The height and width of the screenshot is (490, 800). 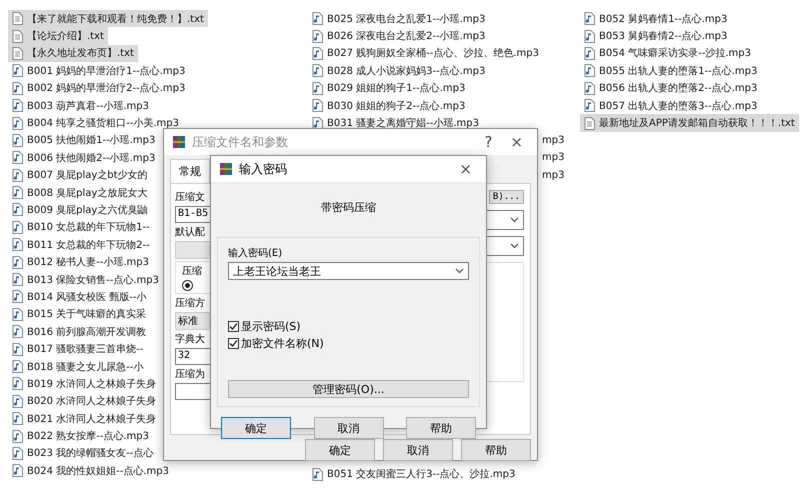 What do you see at coordinates (187, 285) in the screenshot?
I see `radio-button` at bounding box center [187, 285].